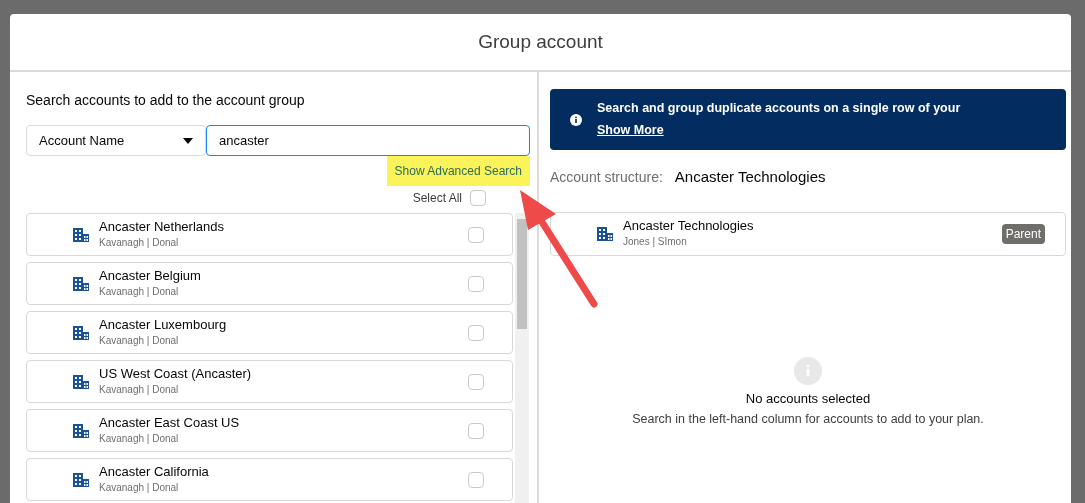 The height and width of the screenshot is (503, 1085). I want to click on search-field: ancaster, so click(368, 140).